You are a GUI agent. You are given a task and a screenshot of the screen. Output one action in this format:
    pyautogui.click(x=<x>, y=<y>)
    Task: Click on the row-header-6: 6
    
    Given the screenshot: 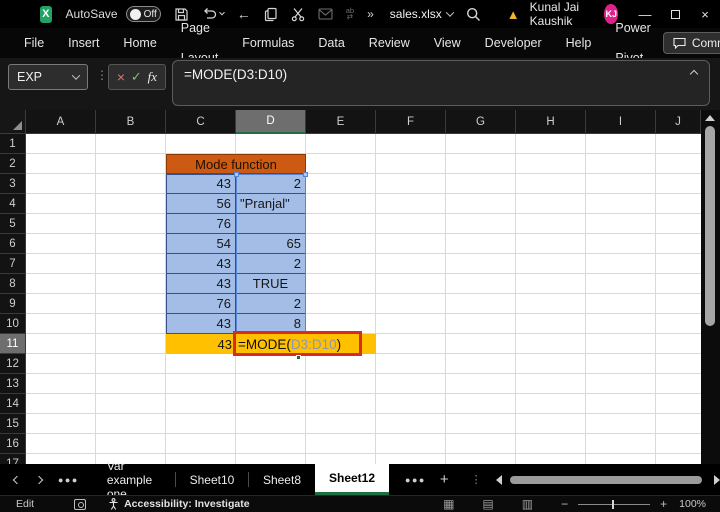 What is the action you would take?
    pyautogui.click(x=13, y=244)
    